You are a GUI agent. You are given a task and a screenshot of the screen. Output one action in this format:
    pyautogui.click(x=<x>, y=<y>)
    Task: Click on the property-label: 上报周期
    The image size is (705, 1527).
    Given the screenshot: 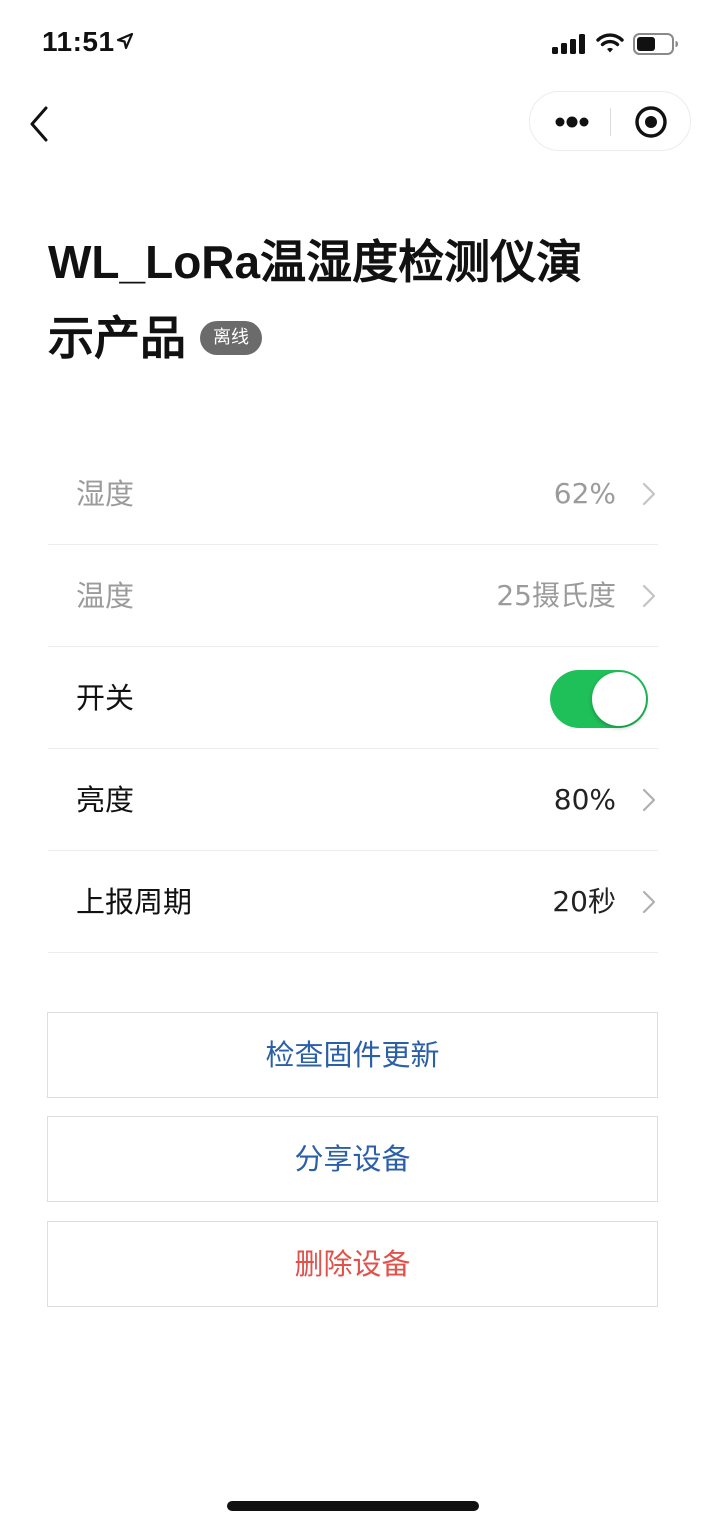 What is the action you would take?
    pyautogui.click(x=134, y=902)
    